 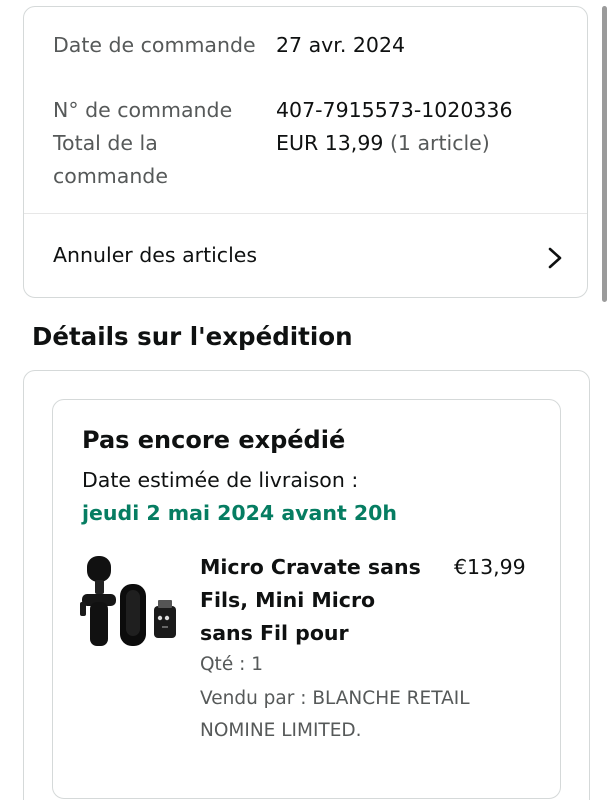 What do you see at coordinates (143, 110) in the screenshot?
I see `order-number-label: N° de commande` at bounding box center [143, 110].